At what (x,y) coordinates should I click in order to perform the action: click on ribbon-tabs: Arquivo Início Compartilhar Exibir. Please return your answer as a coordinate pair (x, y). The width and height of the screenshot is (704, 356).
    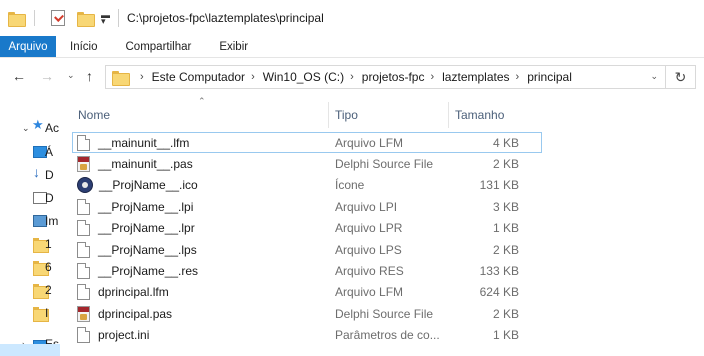
    Looking at the image, I should click on (352, 47).